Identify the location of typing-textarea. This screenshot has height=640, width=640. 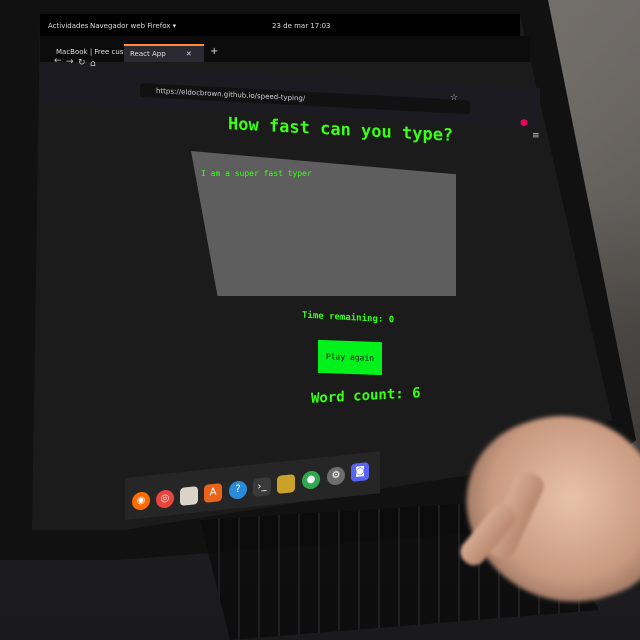
(323, 223).